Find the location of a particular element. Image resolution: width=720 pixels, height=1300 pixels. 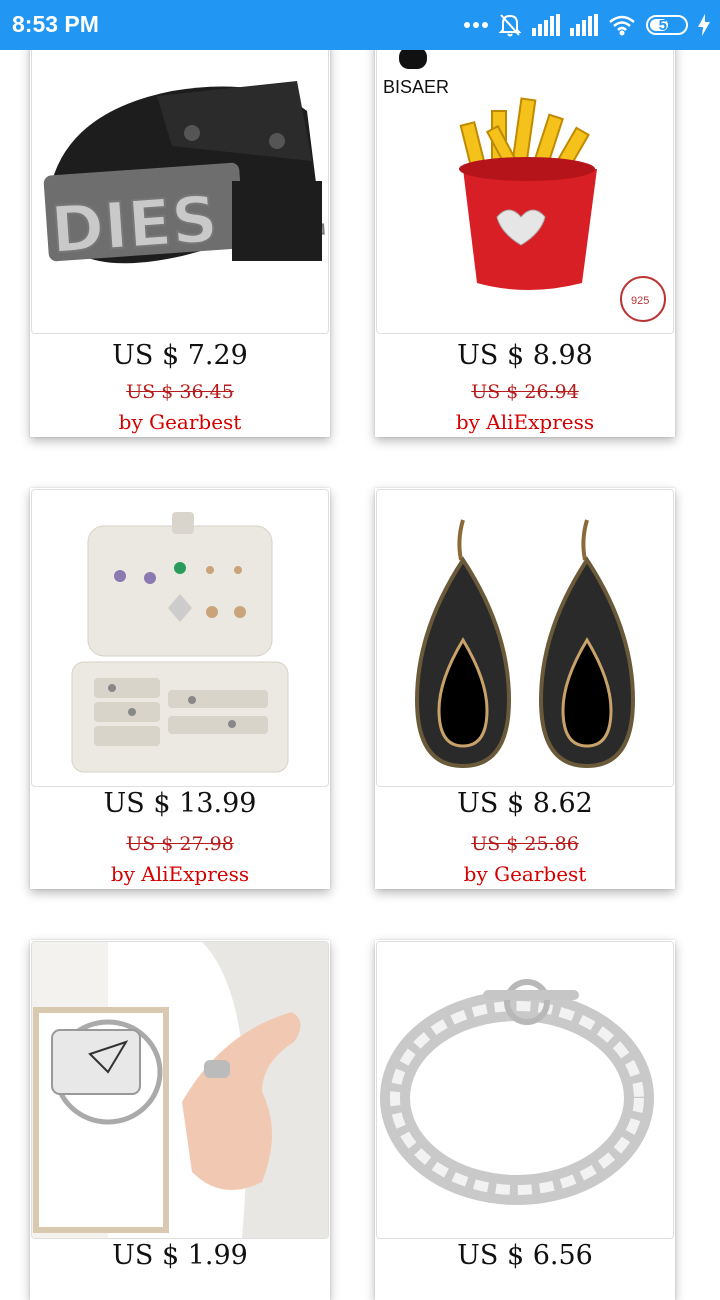

svg-text: 925 is located at coordinates (640, 301).